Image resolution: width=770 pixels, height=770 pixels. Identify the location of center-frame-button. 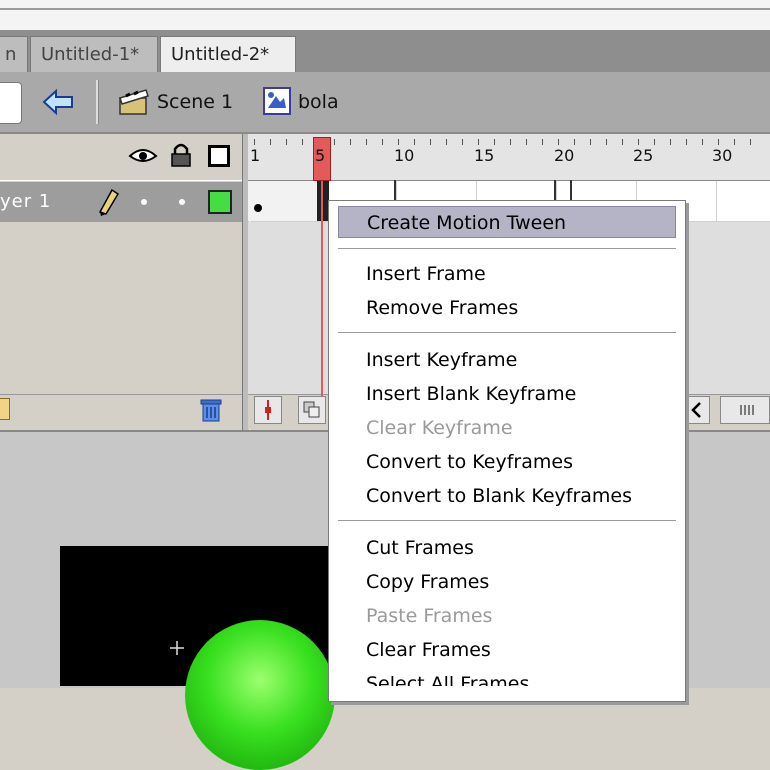
(268, 410).